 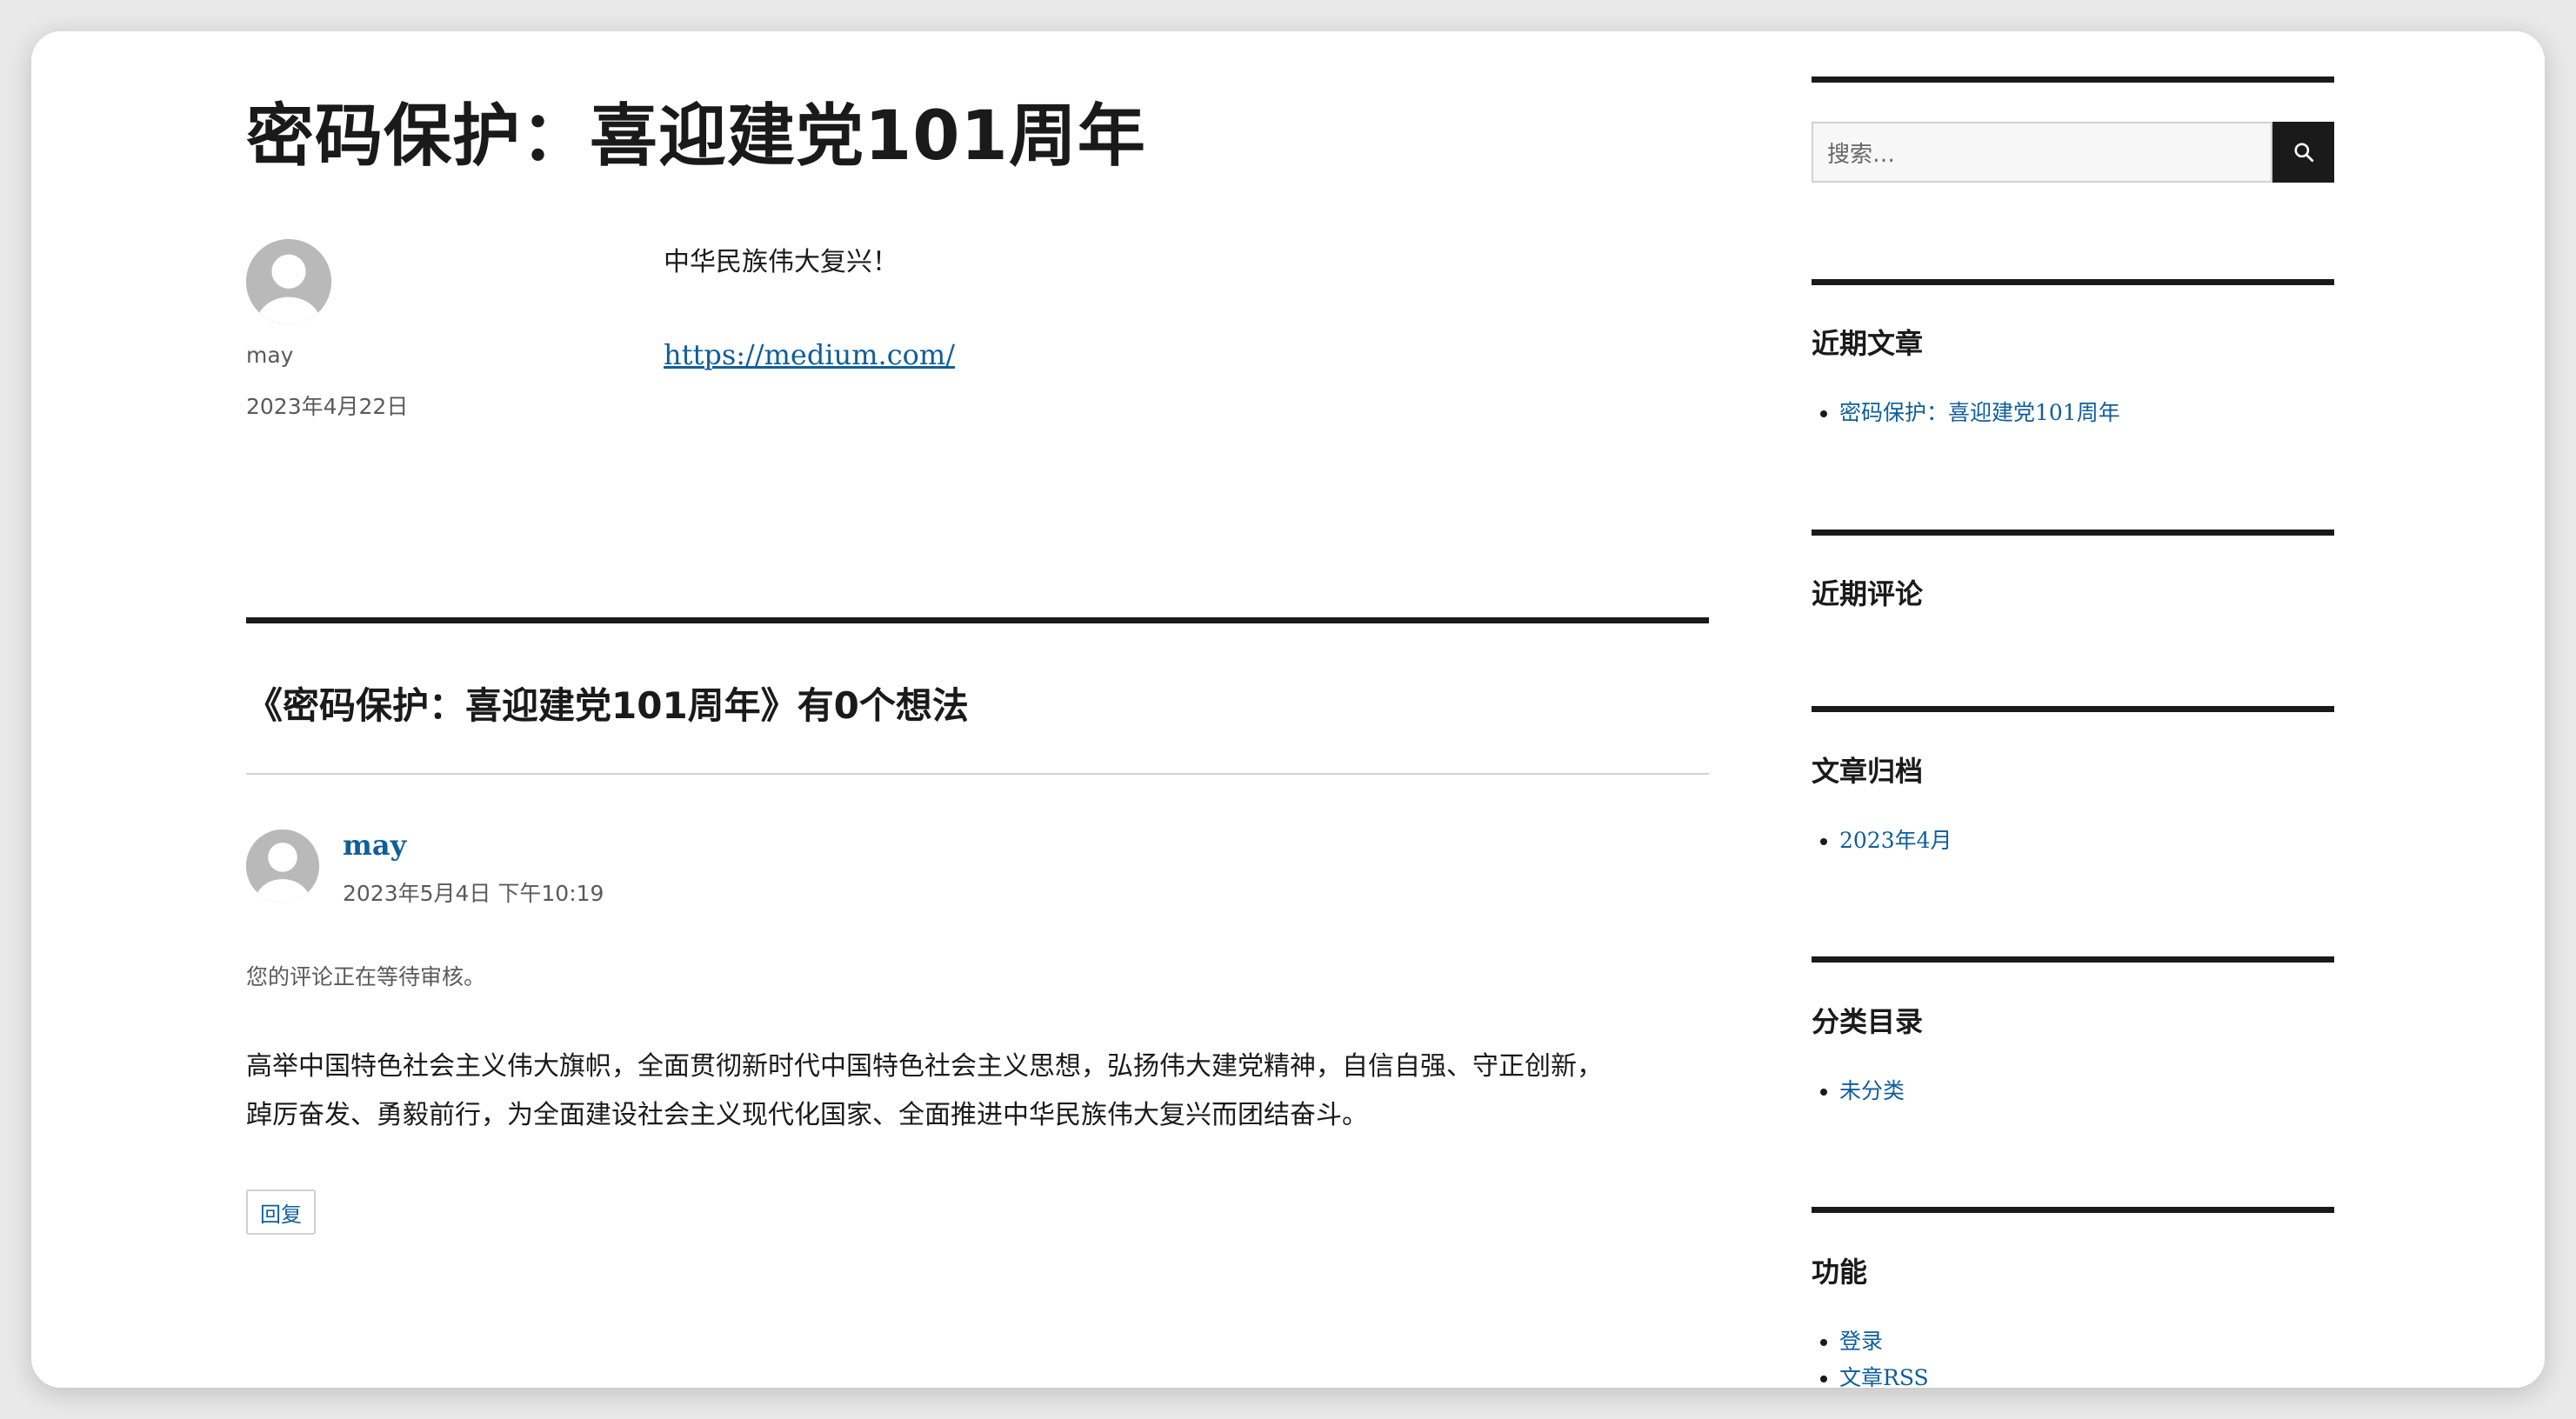 I want to click on categories-list: 未分类, so click(x=1859, y=1091).